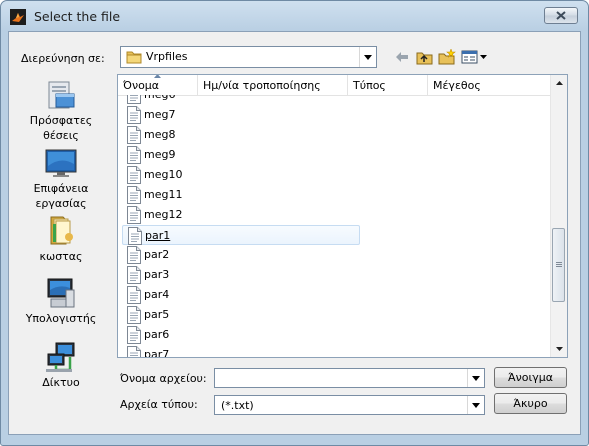 The image size is (589, 446). I want to click on up-folder-button, so click(424, 57).